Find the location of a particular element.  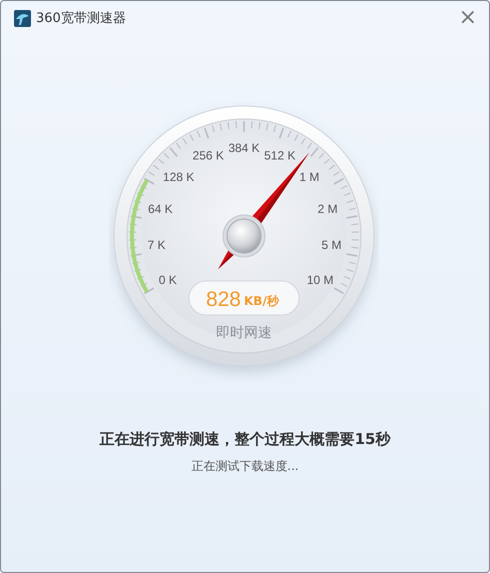

close-button: × is located at coordinates (467, 18).